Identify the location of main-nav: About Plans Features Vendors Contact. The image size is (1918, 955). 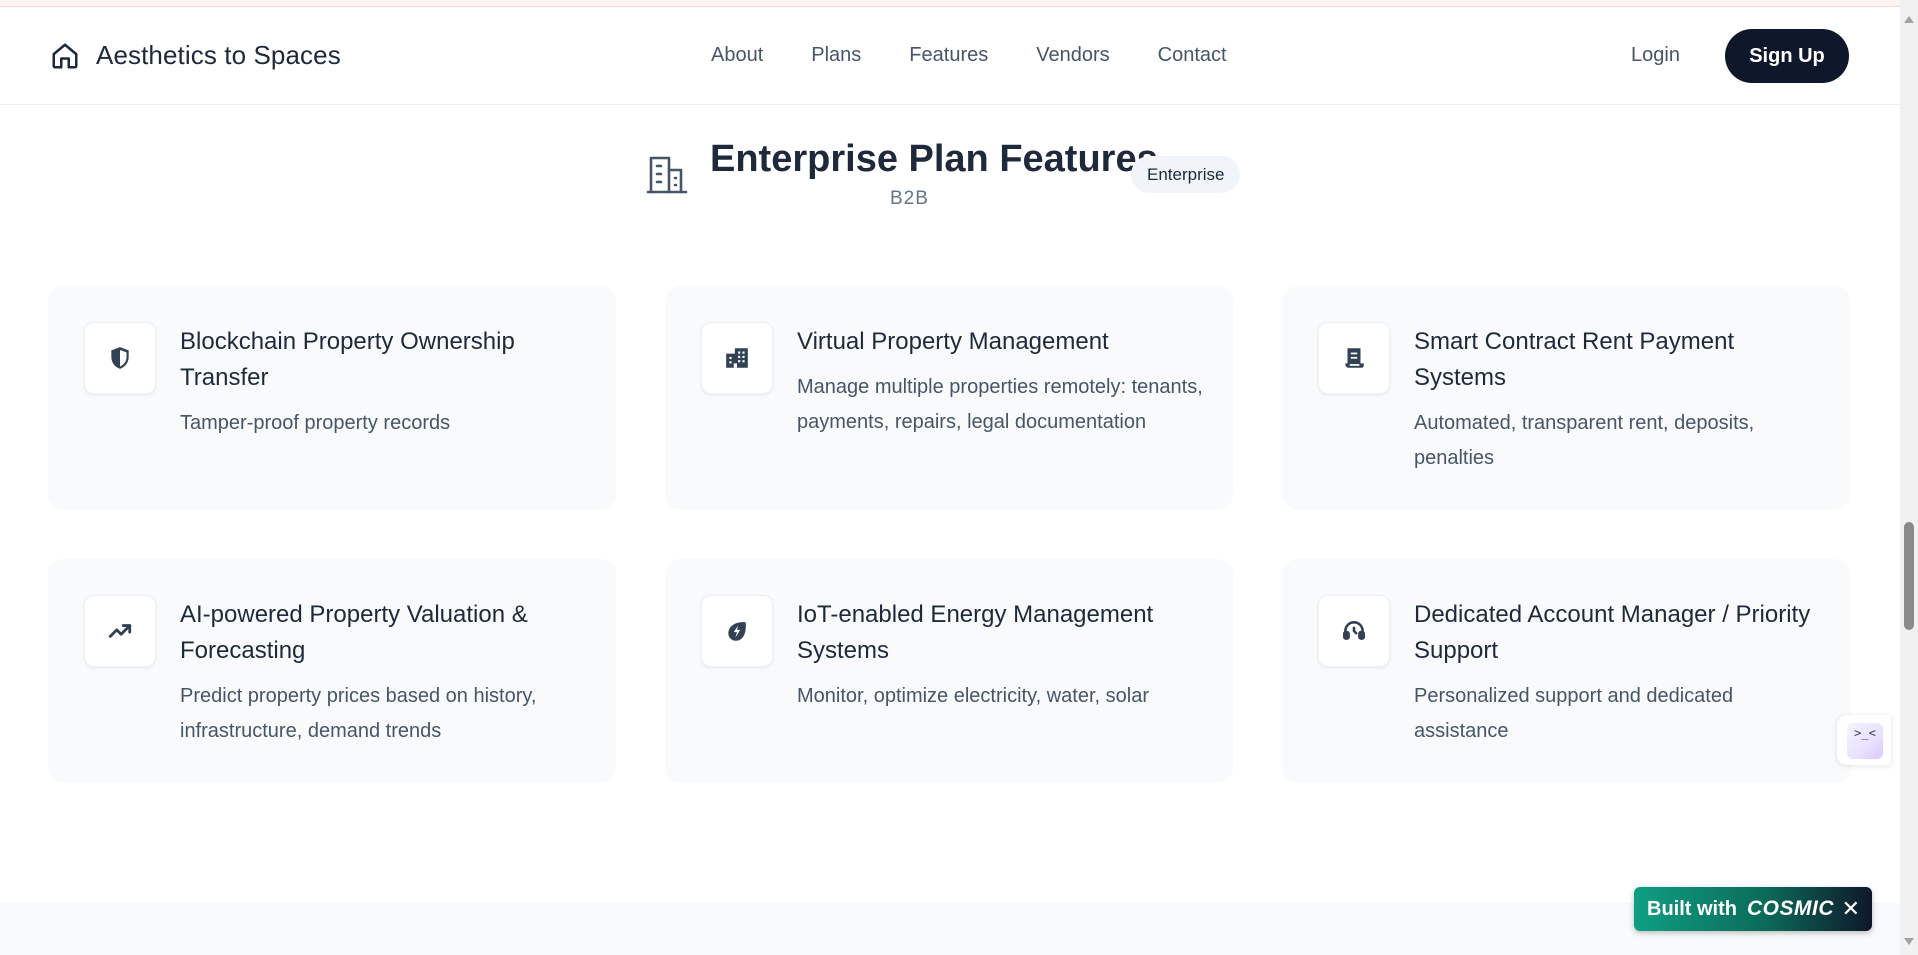
(969, 55).